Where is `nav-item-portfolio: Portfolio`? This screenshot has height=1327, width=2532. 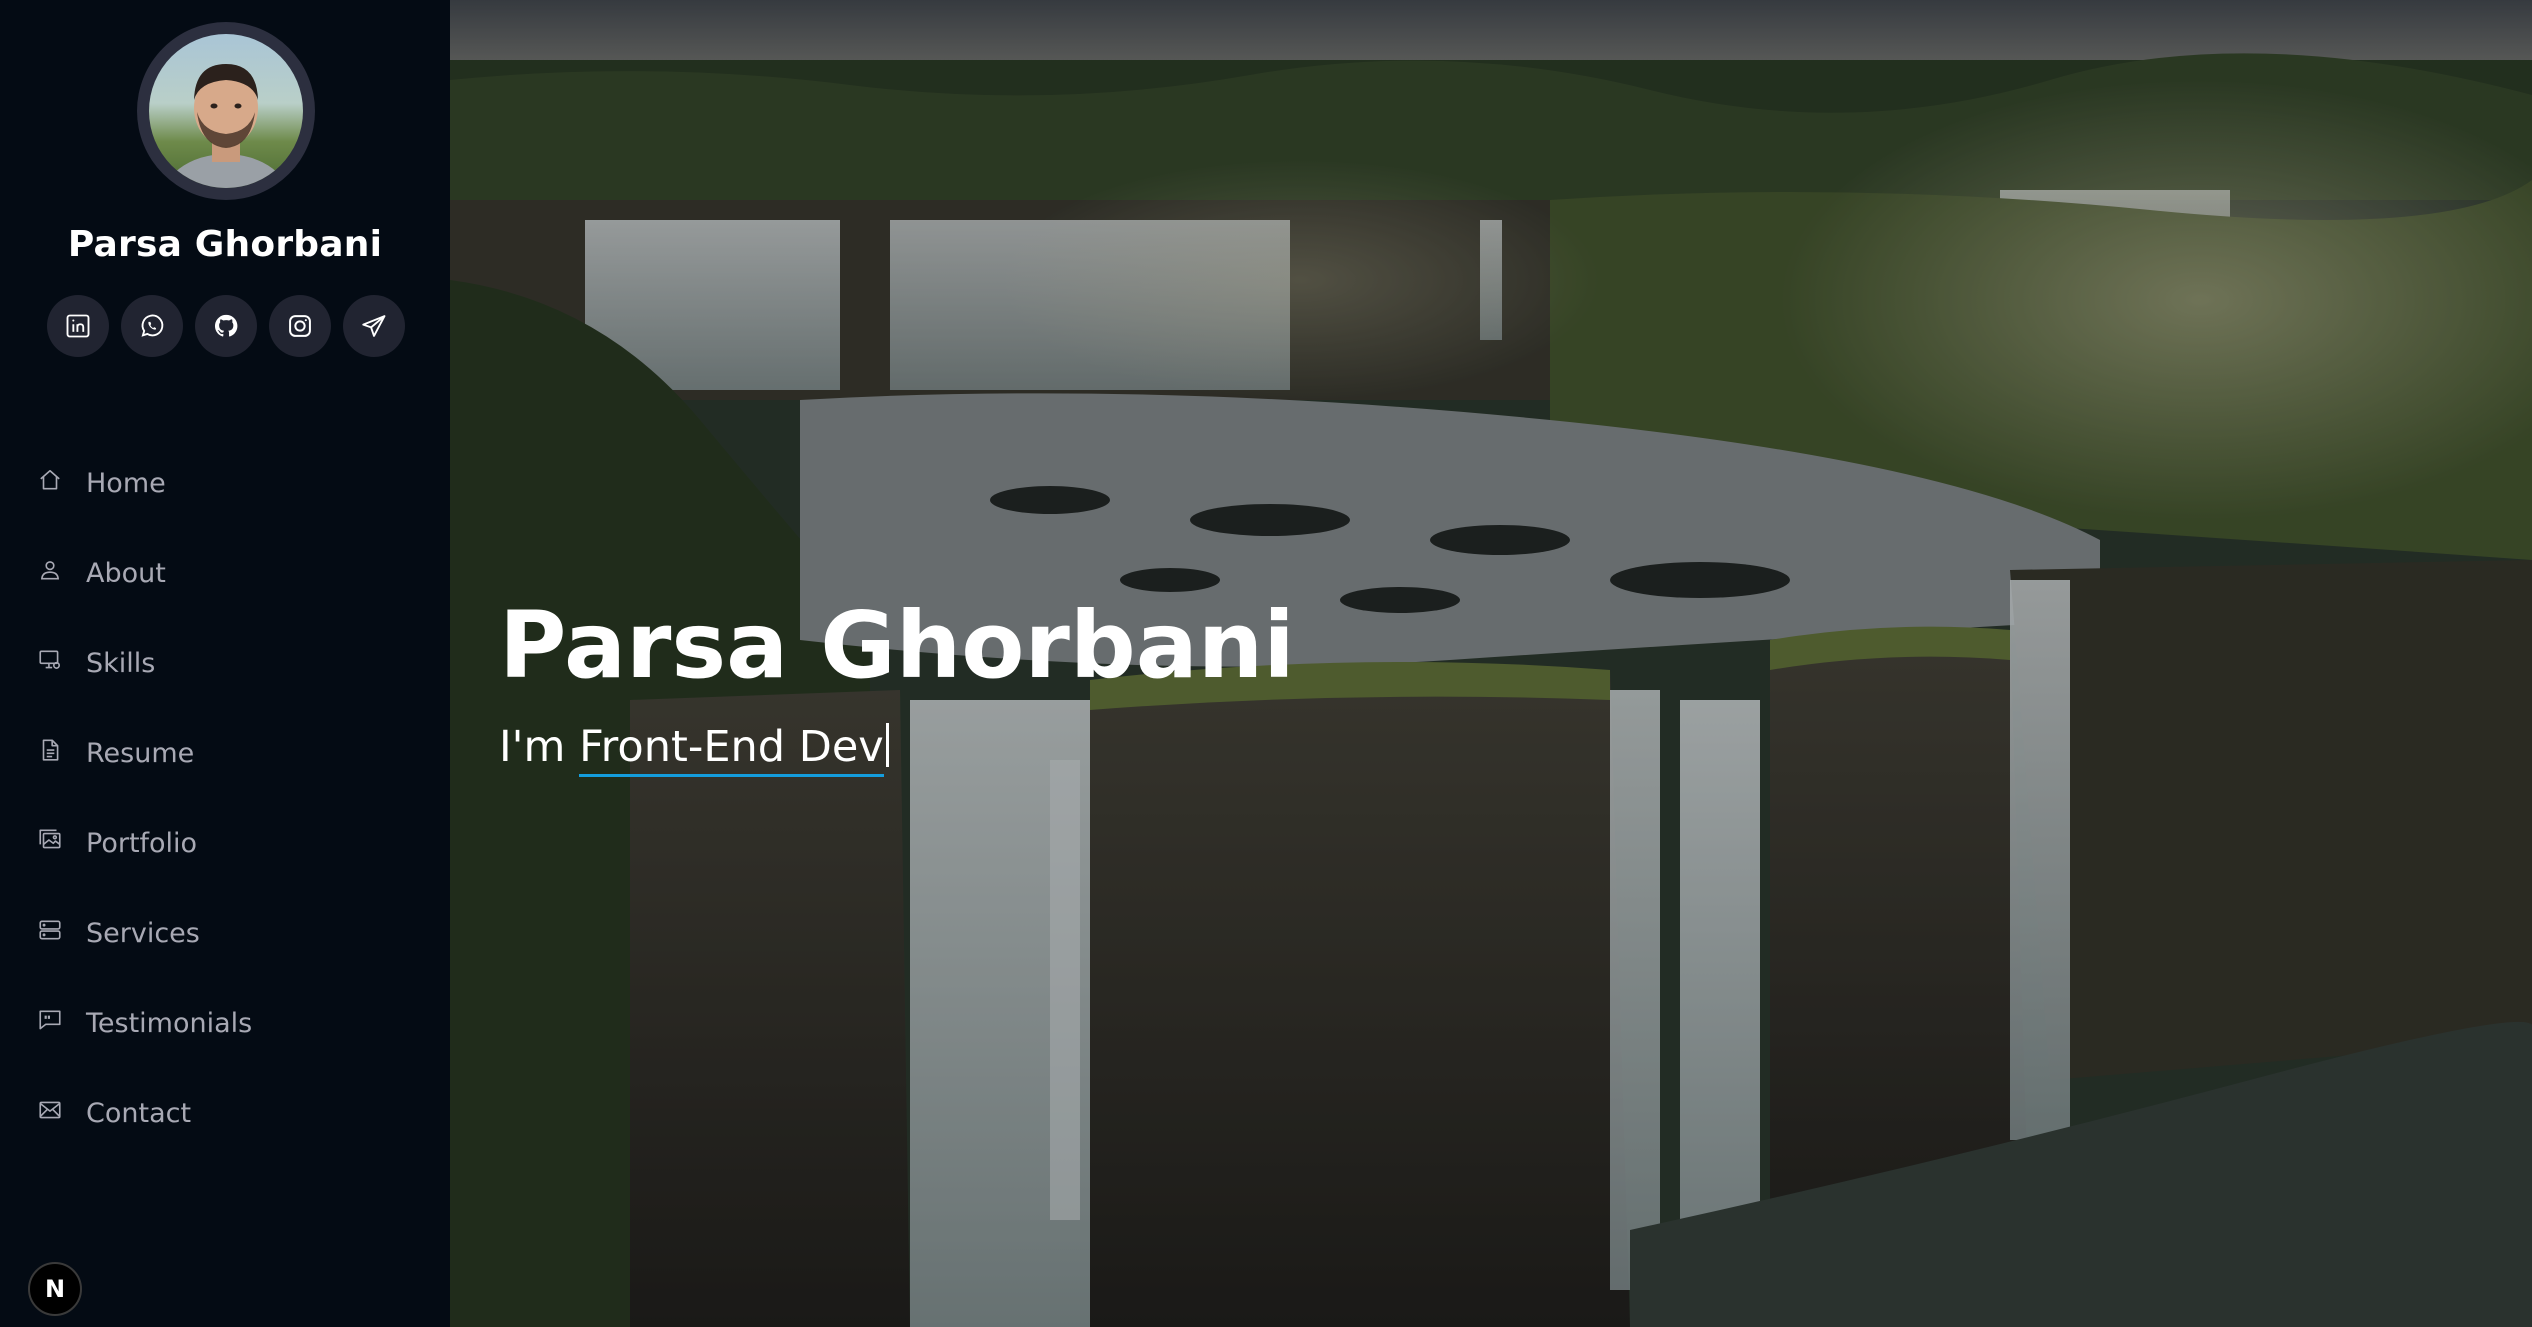 nav-item-portfolio: Portfolio is located at coordinates (225, 843).